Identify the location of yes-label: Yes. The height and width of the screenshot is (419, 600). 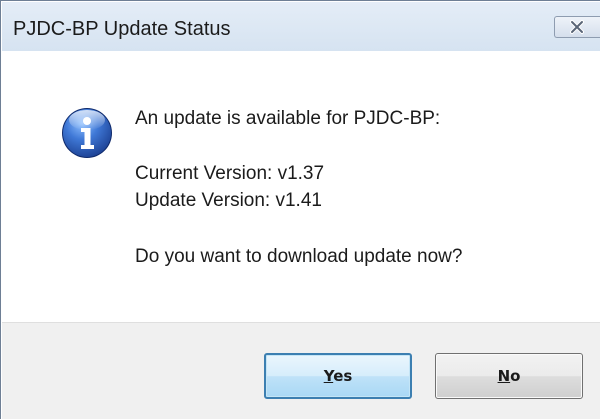
(338, 376).